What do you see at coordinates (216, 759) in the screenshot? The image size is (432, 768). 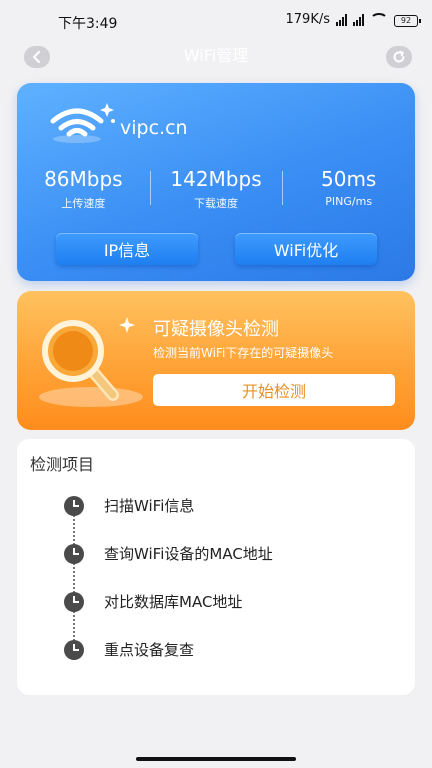 I see `home-indicator` at bounding box center [216, 759].